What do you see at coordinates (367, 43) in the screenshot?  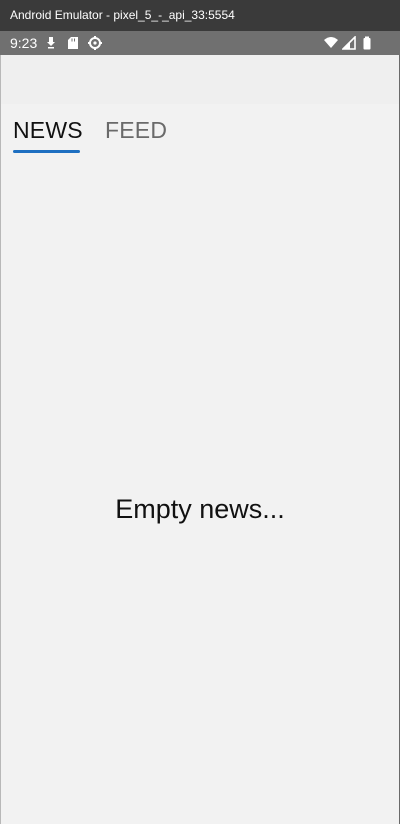 I see `battery-icon` at bounding box center [367, 43].